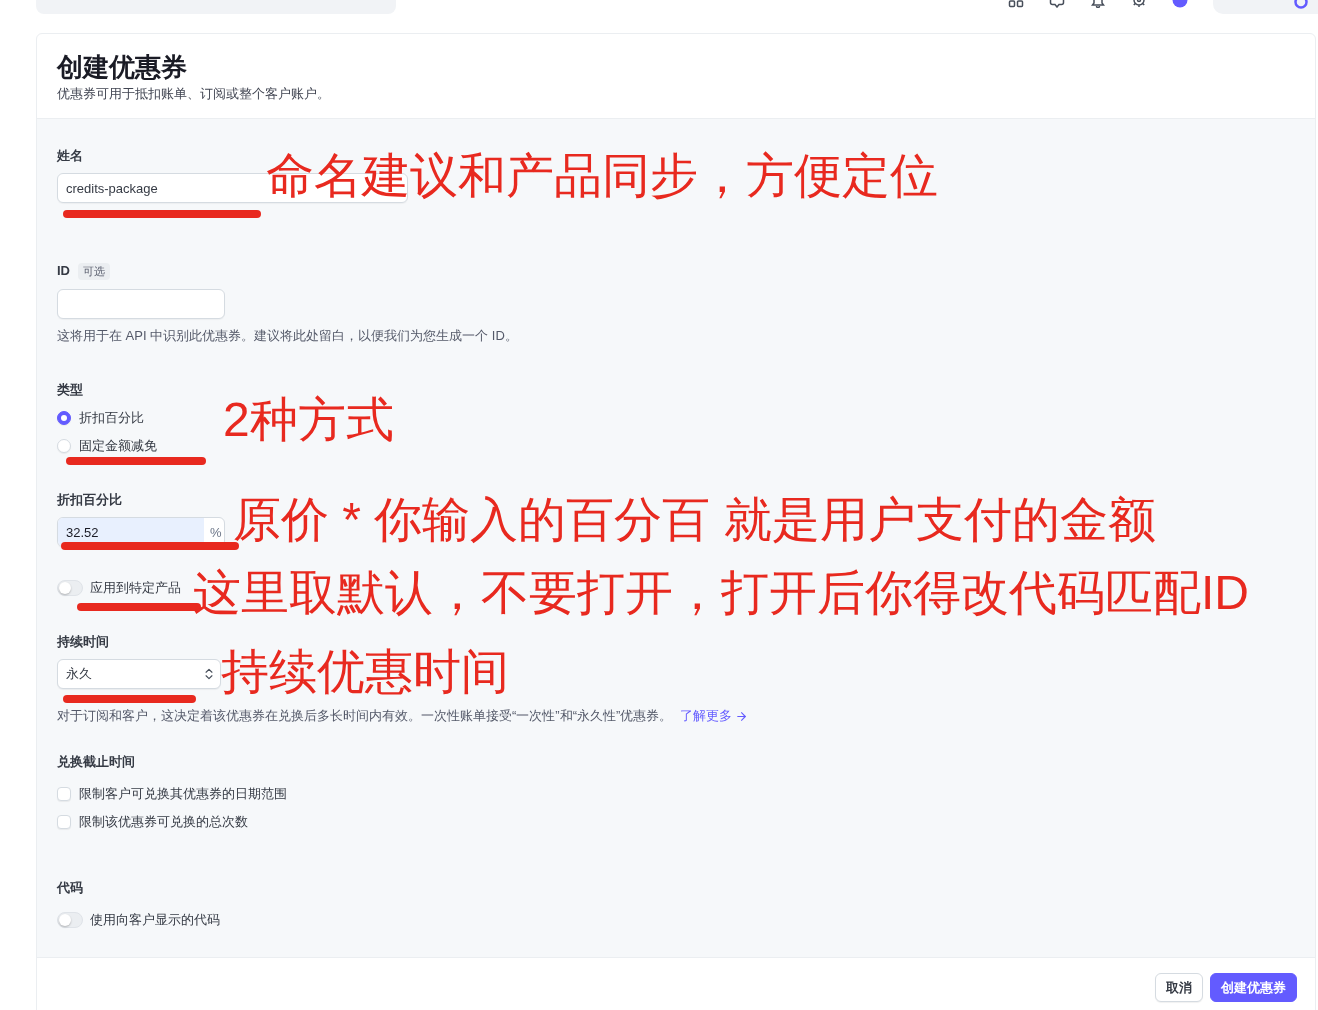  Describe the element at coordinates (111, 418) in the screenshot. I see `option-label: 折扣百分比` at that location.